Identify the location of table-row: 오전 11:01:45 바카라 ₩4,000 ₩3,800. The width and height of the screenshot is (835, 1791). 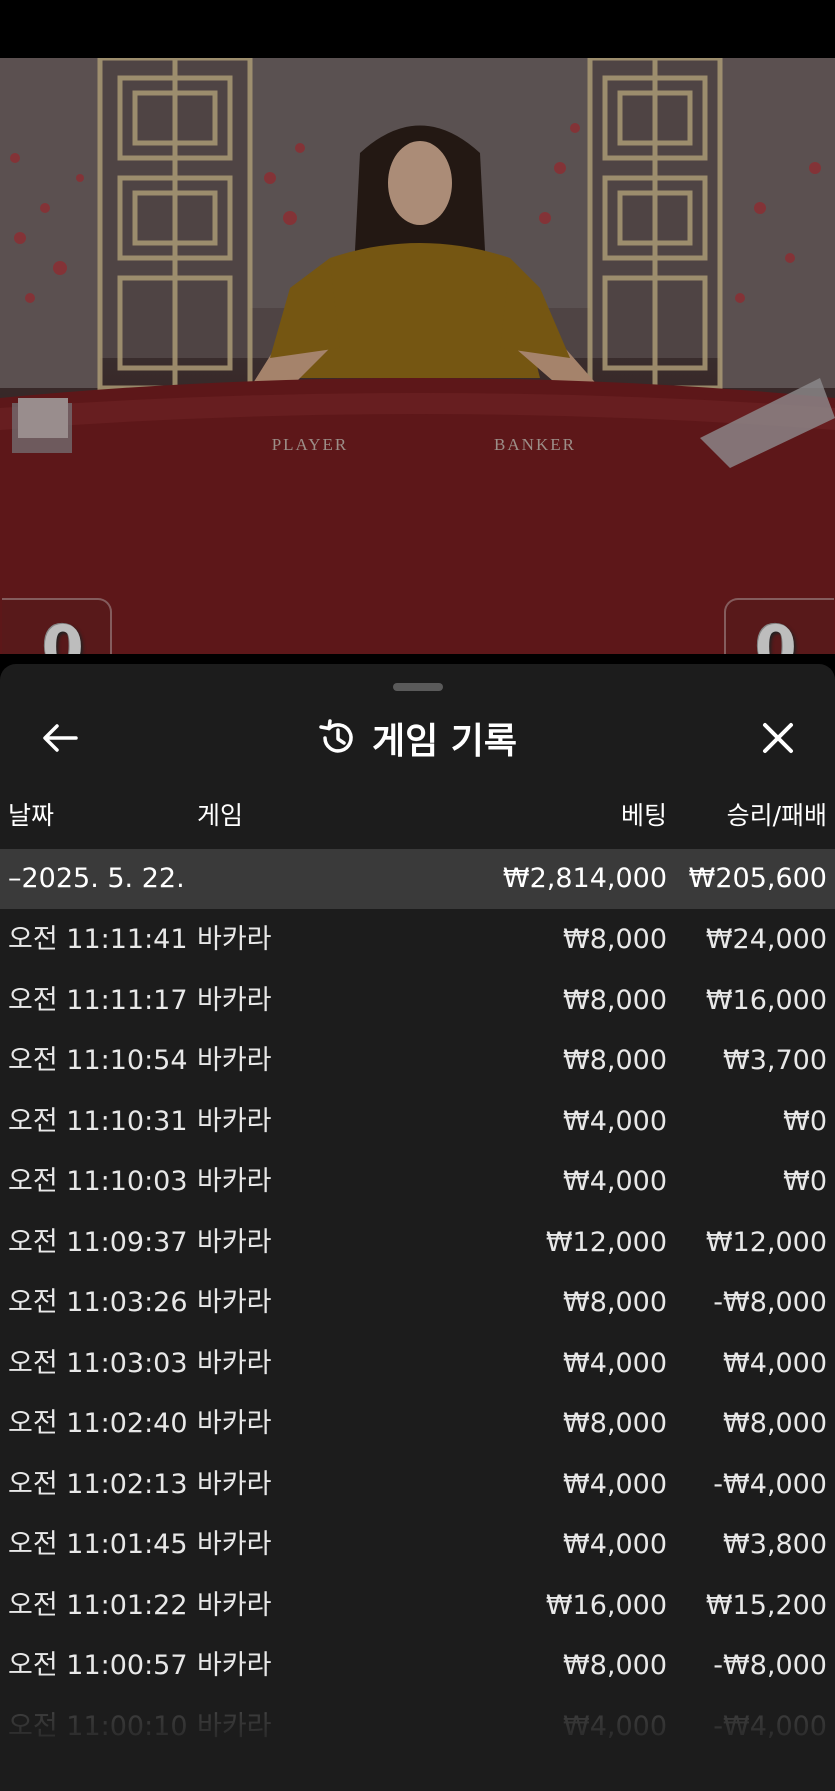
(417, 1545).